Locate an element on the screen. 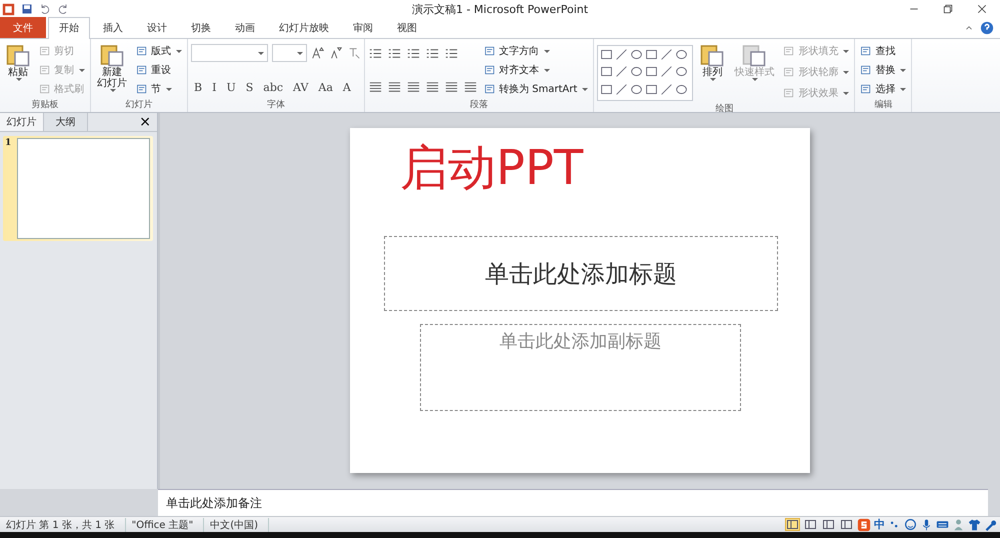 Image resolution: width=1000 pixels, height=538 pixels. ribbon-tab: 动画 is located at coordinates (245, 27).